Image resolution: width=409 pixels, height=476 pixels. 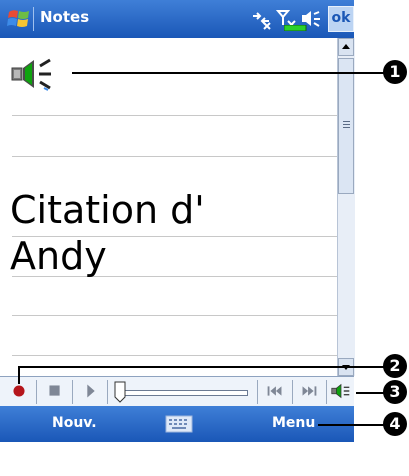 What do you see at coordinates (346, 207) in the screenshot?
I see `vertical-scrollbar` at bounding box center [346, 207].